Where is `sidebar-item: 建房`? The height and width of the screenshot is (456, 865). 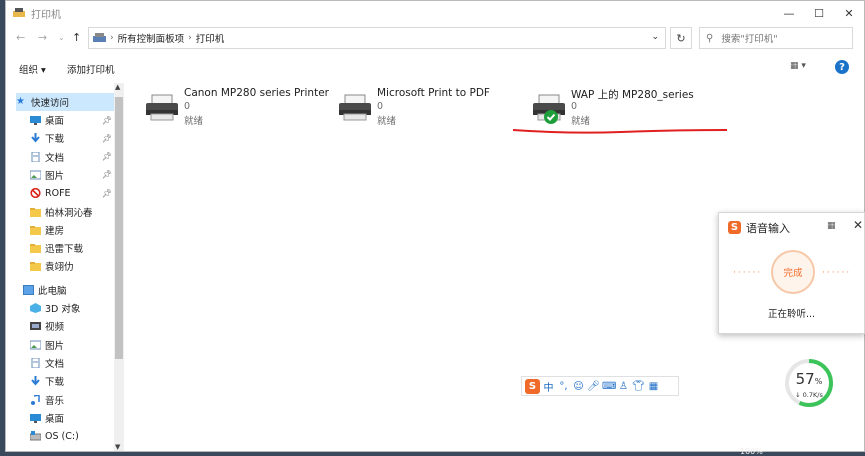 sidebar-item: 建房 is located at coordinates (72, 230).